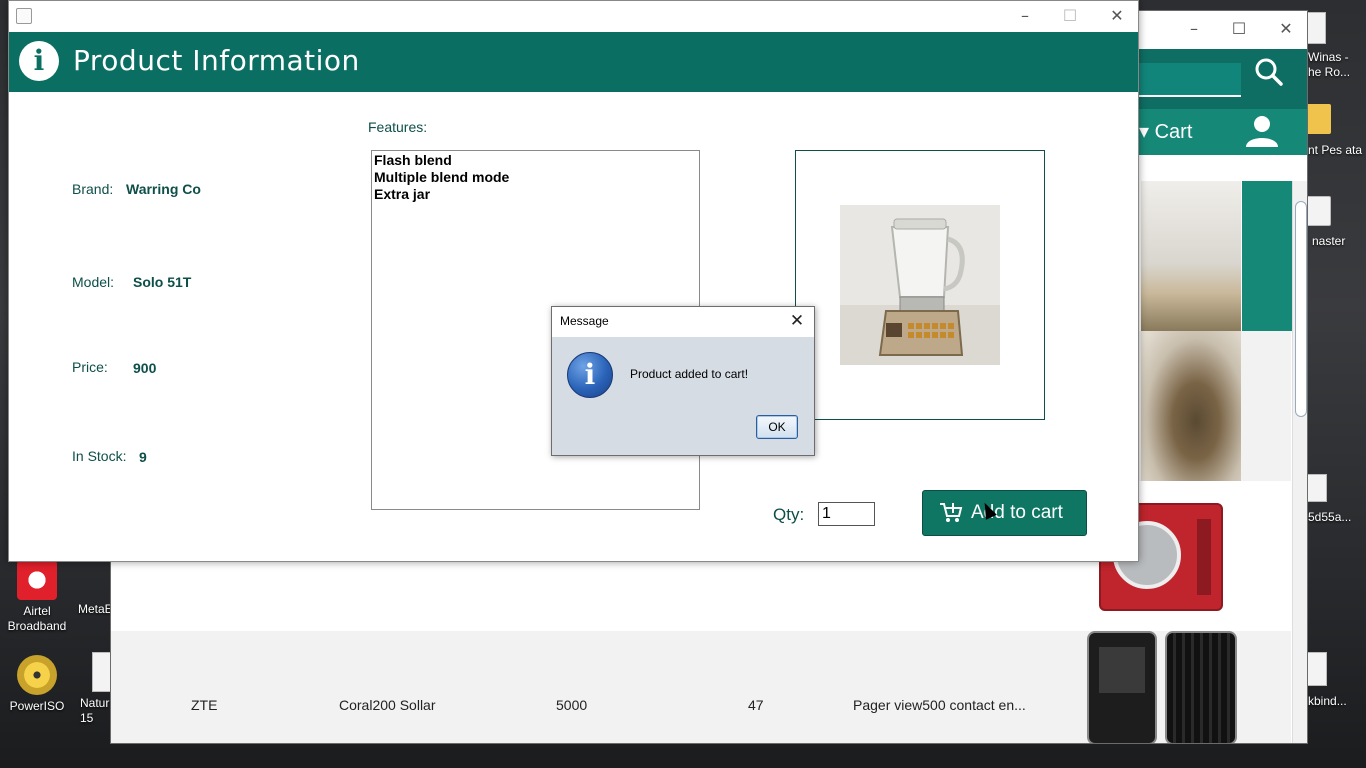 This screenshot has height=768, width=1366. Describe the element at coordinates (387, 705) in the screenshot. I see `cell-model: Coral200 Sollar` at that location.